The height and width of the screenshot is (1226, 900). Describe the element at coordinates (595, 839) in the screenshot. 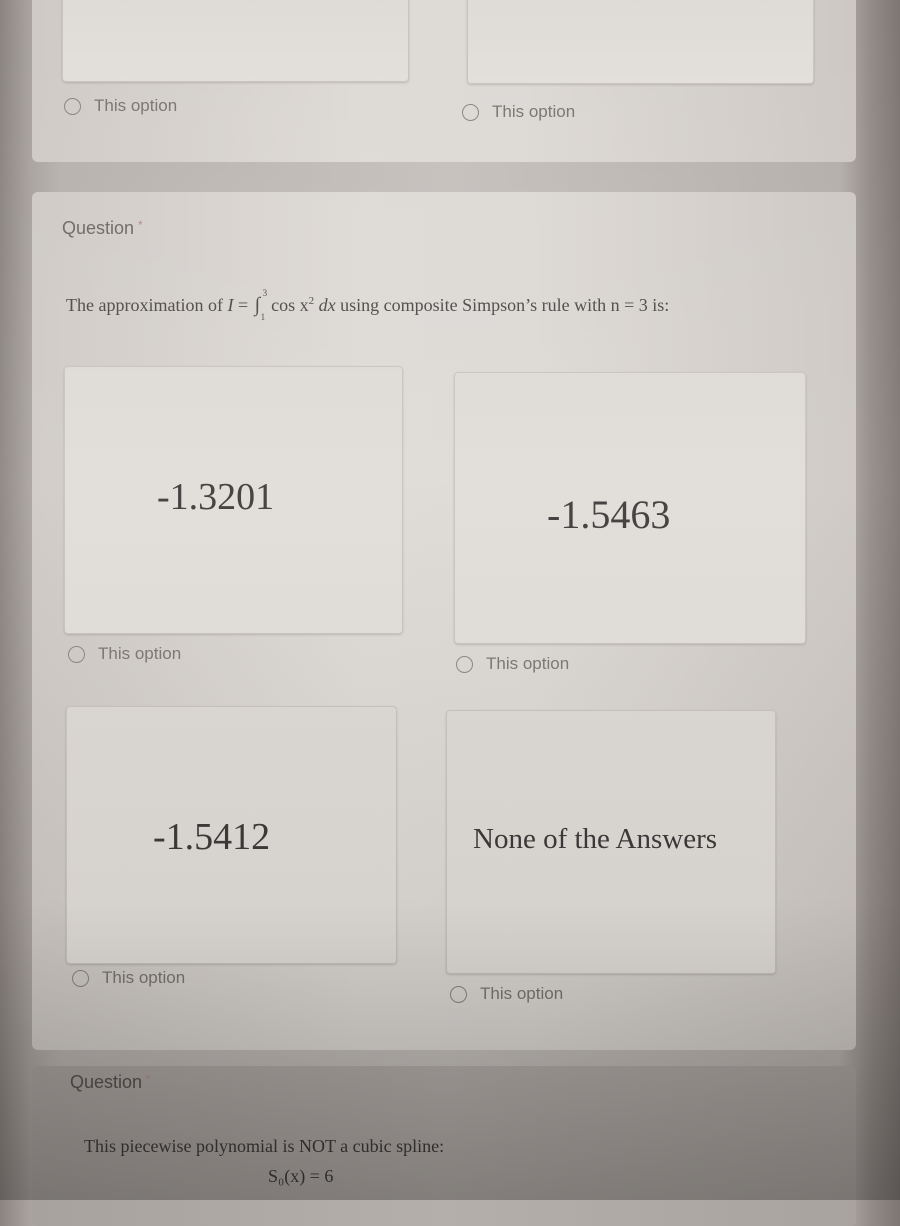

I see `option-value: None of the Answers` at that location.